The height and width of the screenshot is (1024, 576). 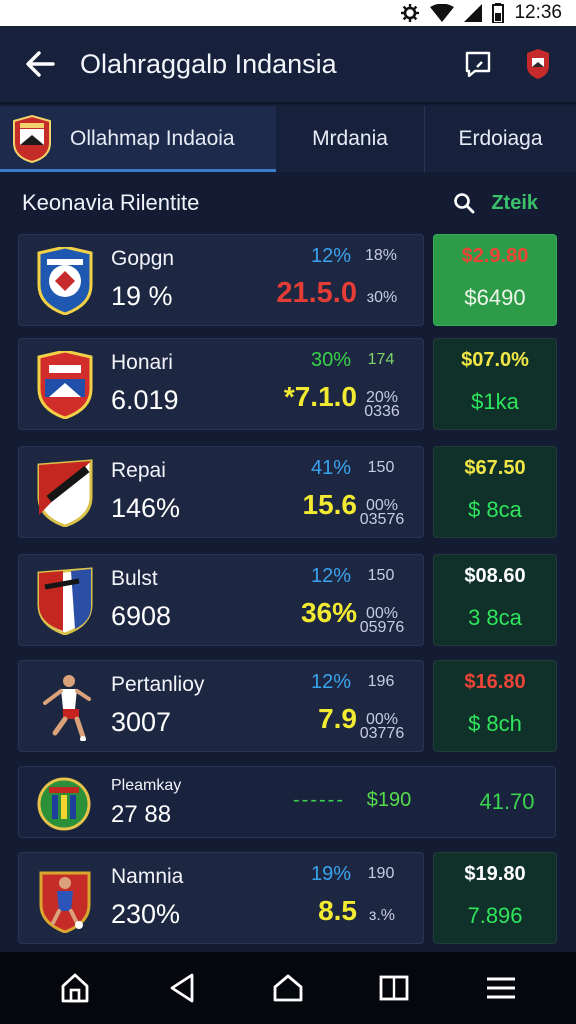 I want to click on small-stat: 196, so click(x=381, y=681).